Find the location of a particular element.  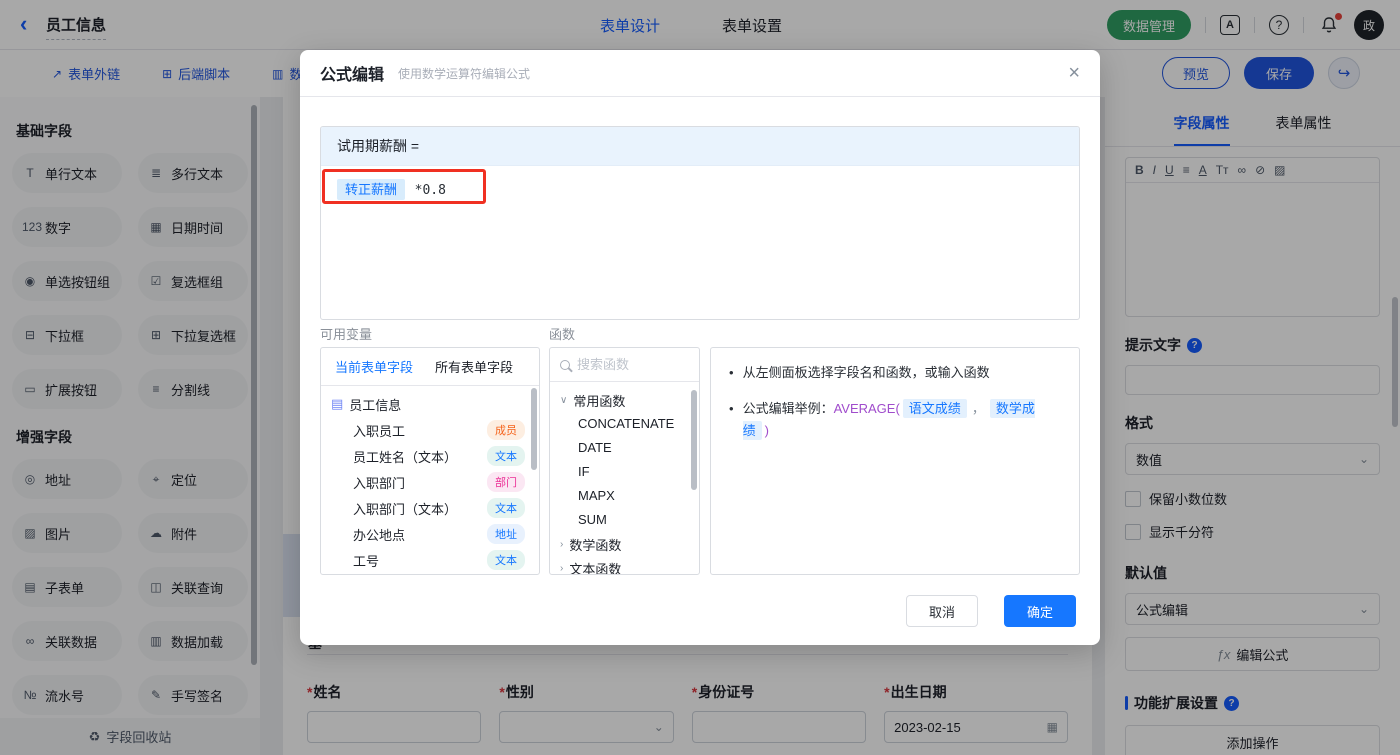

group-text-functions: › 文本函数 is located at coordinates (624, 565).